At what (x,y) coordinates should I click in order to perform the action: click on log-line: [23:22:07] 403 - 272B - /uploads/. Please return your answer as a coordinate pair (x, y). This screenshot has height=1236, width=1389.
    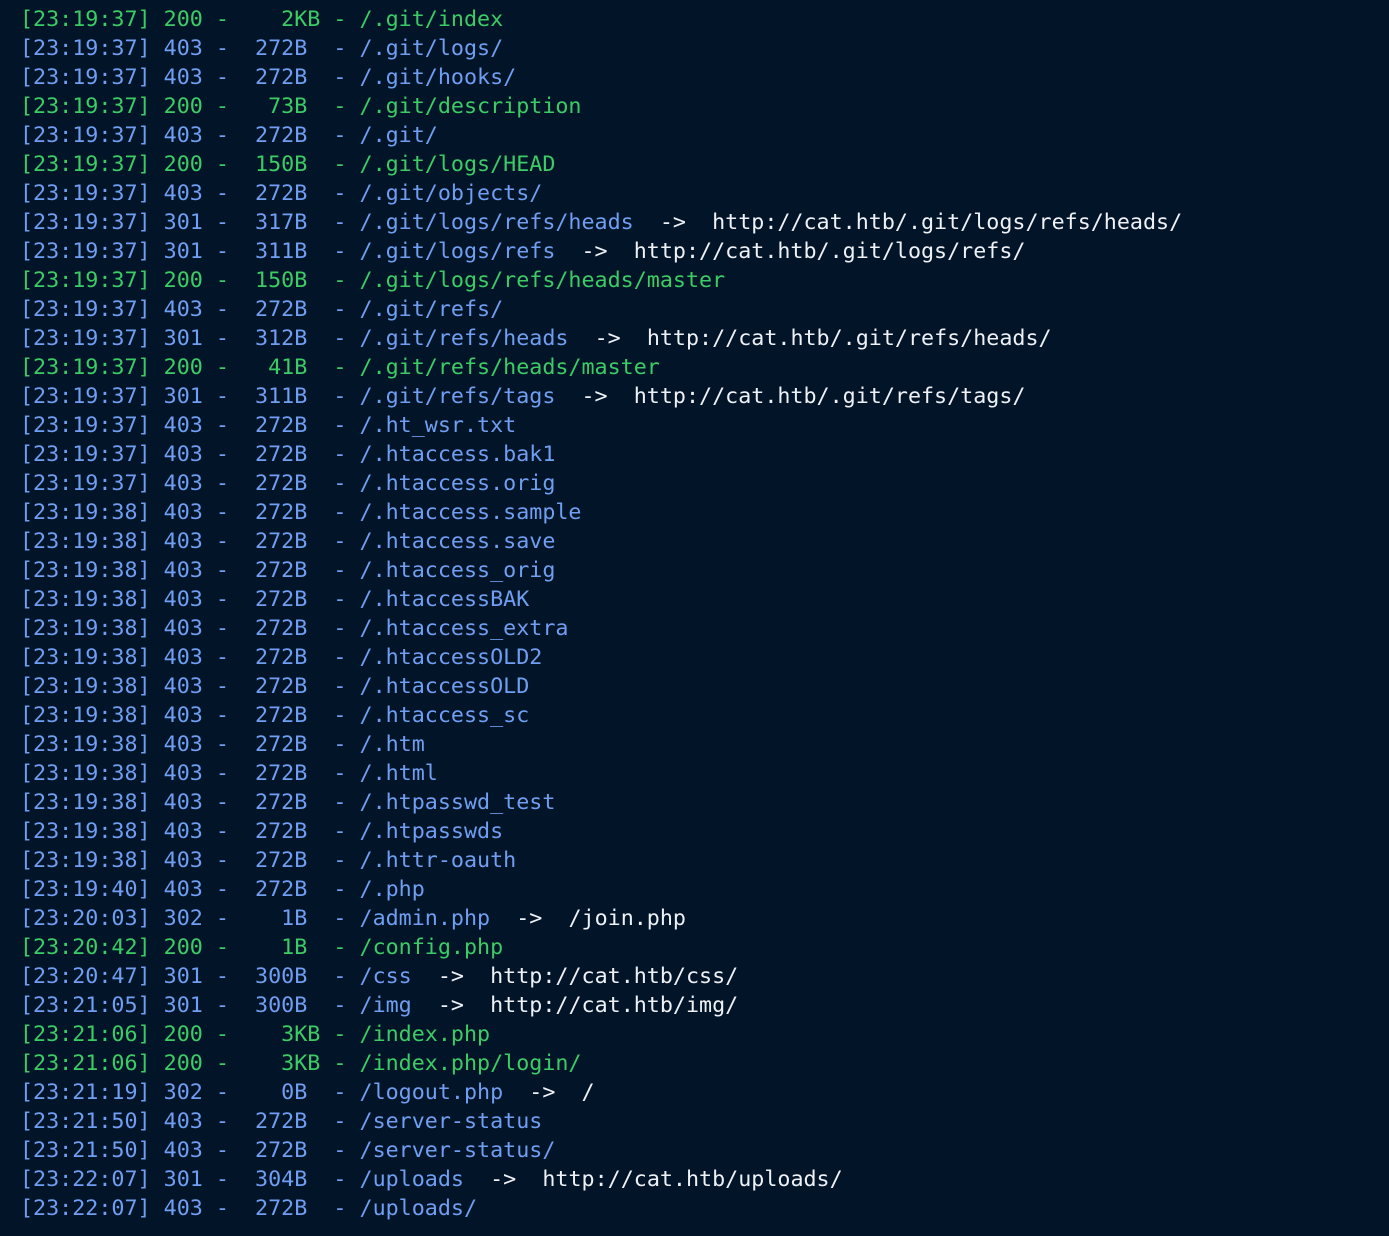
    Looking at the image, I should click on (249, 1208).